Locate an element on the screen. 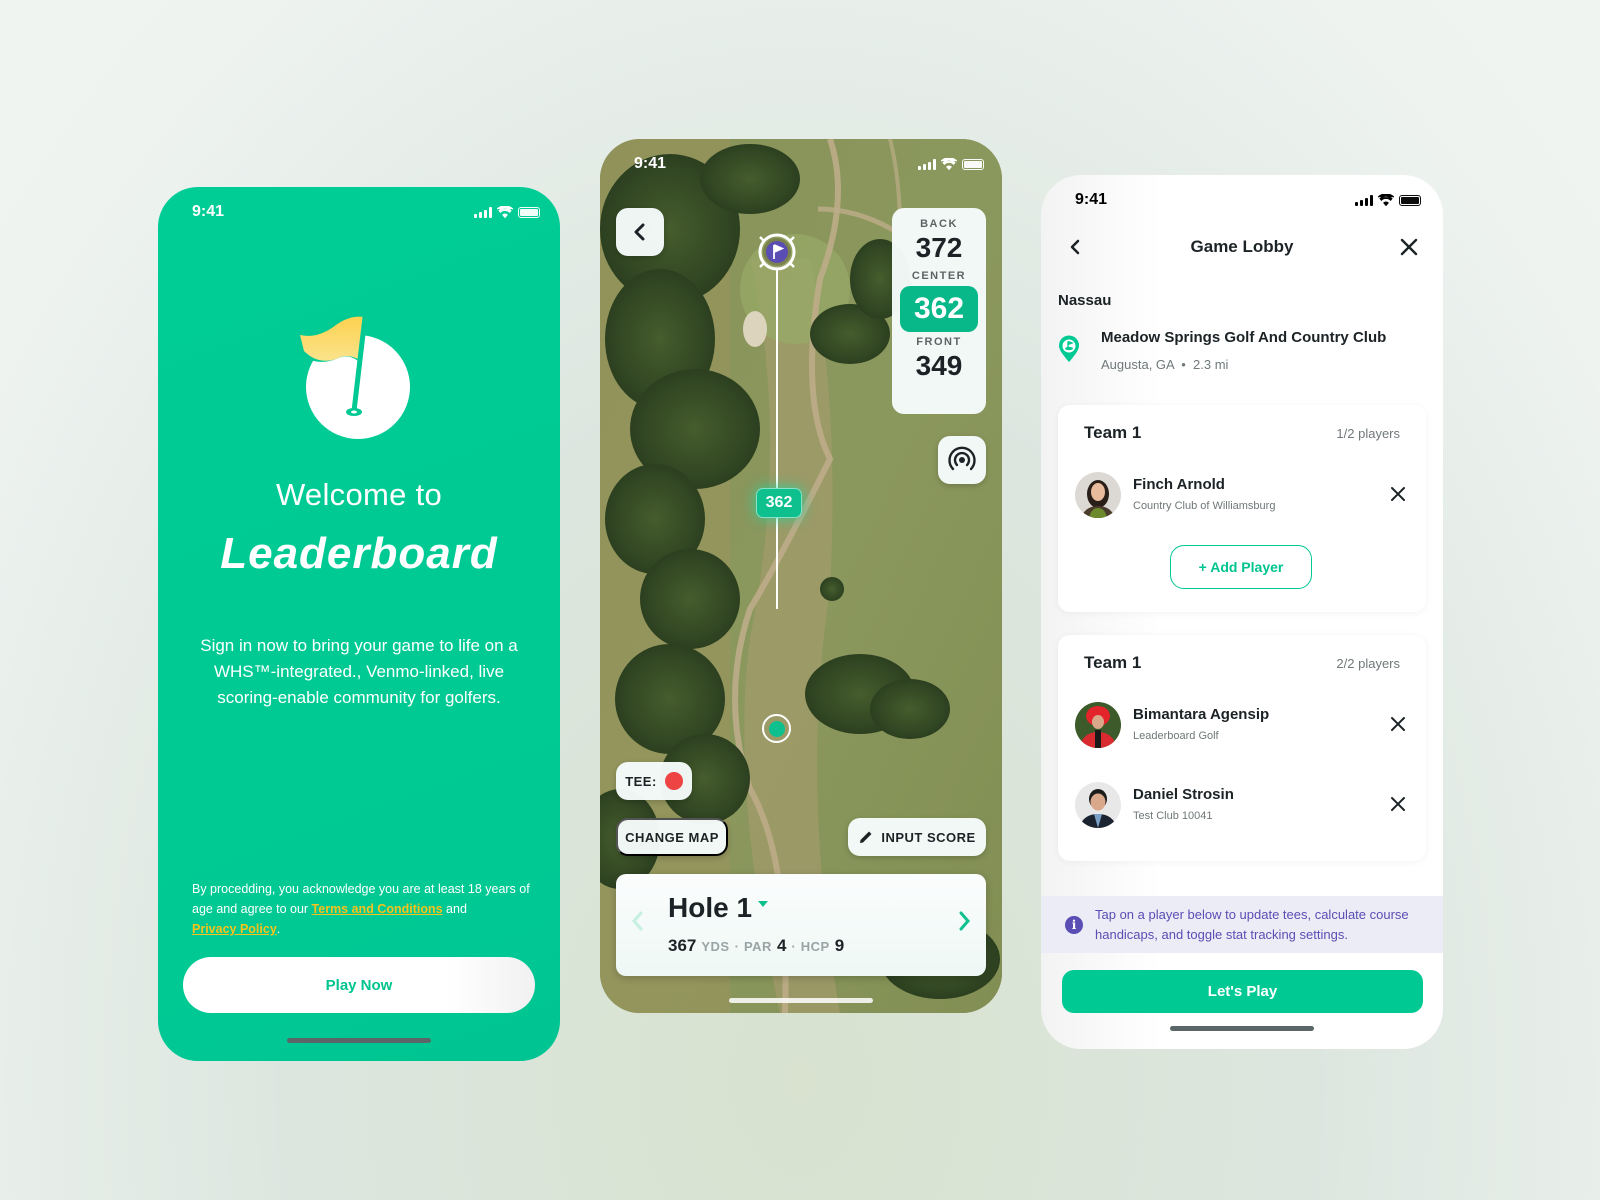 Image resolution: width=1600 pixels, height=1200 pixels. center-label: CENTER is located at coordinates (939, 276).